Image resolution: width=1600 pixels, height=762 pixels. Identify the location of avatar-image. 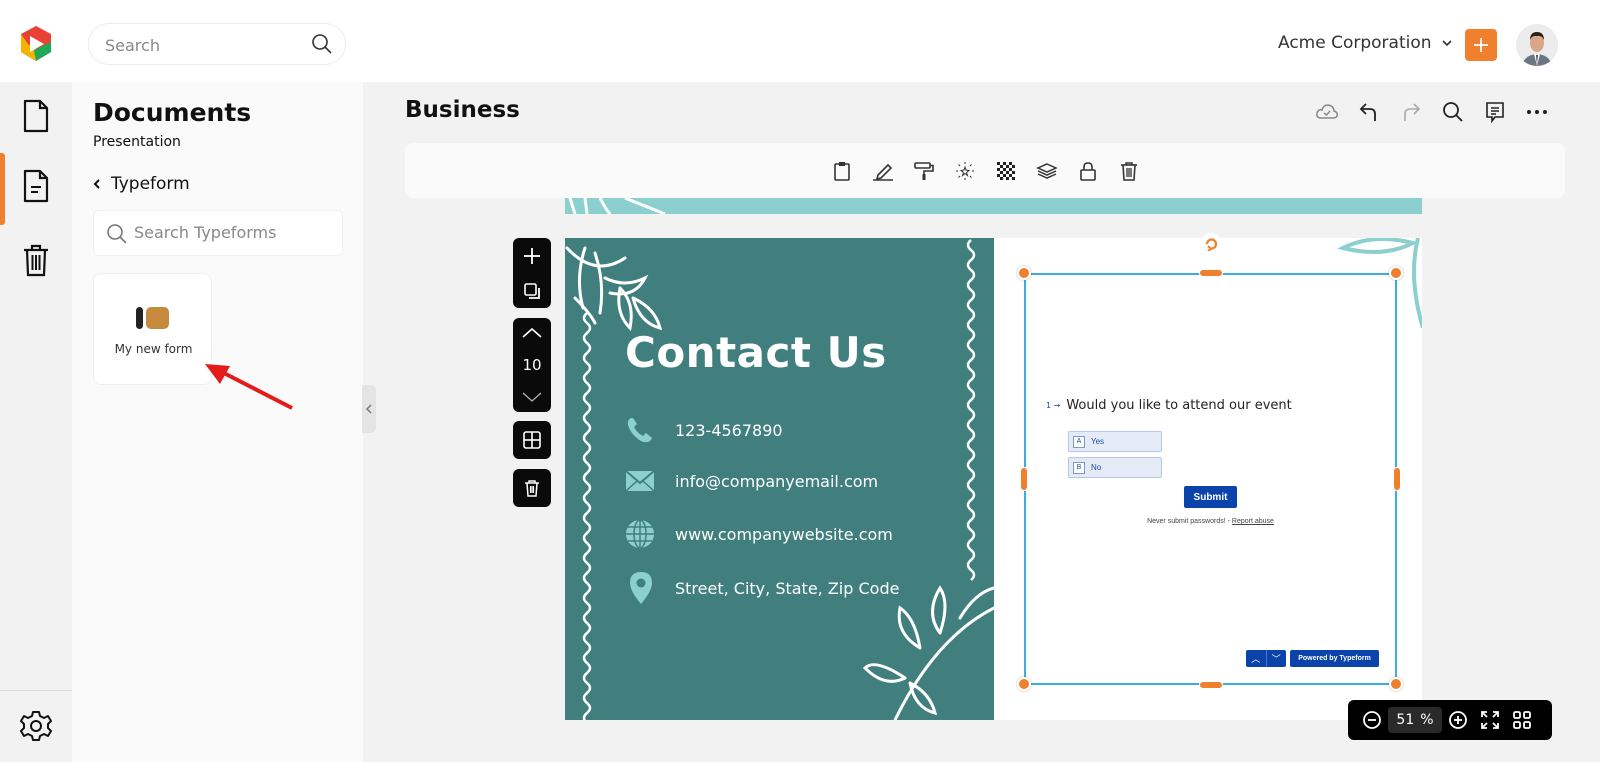
(1537, 45).